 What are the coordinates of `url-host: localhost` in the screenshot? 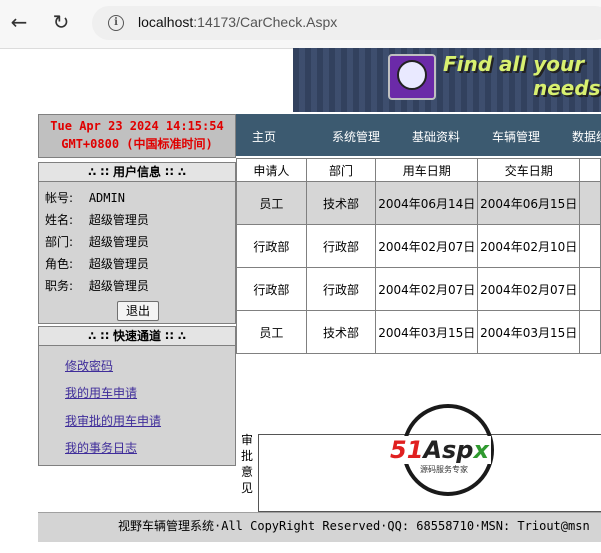 It's located at (166, 22).